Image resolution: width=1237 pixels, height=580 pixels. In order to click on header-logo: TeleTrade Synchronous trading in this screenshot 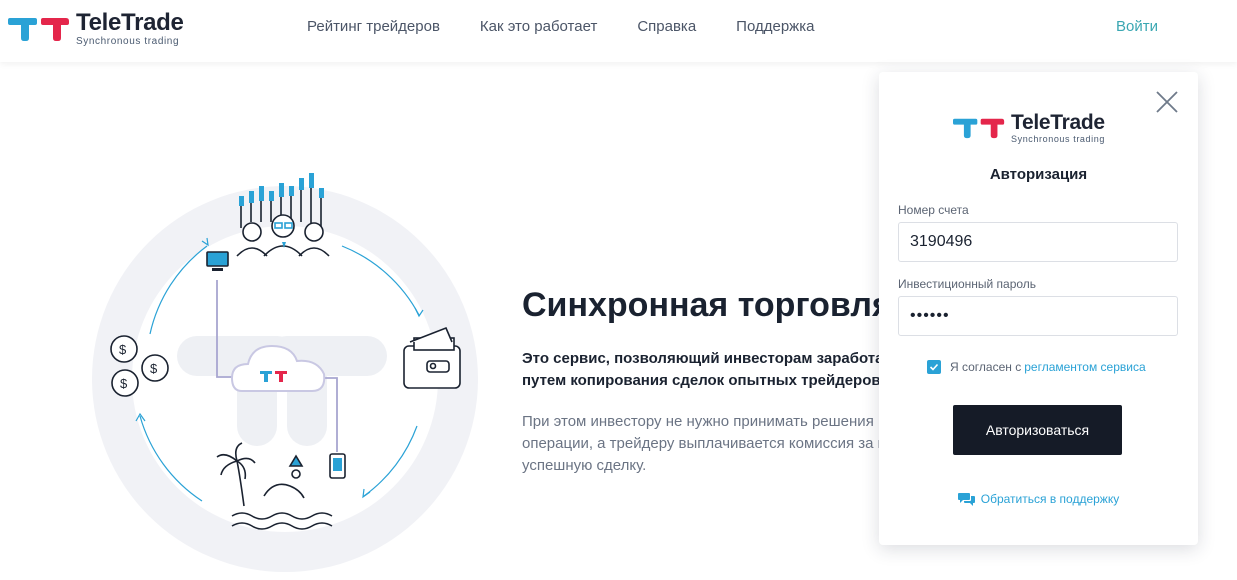, I will do `click(96, 29)`.